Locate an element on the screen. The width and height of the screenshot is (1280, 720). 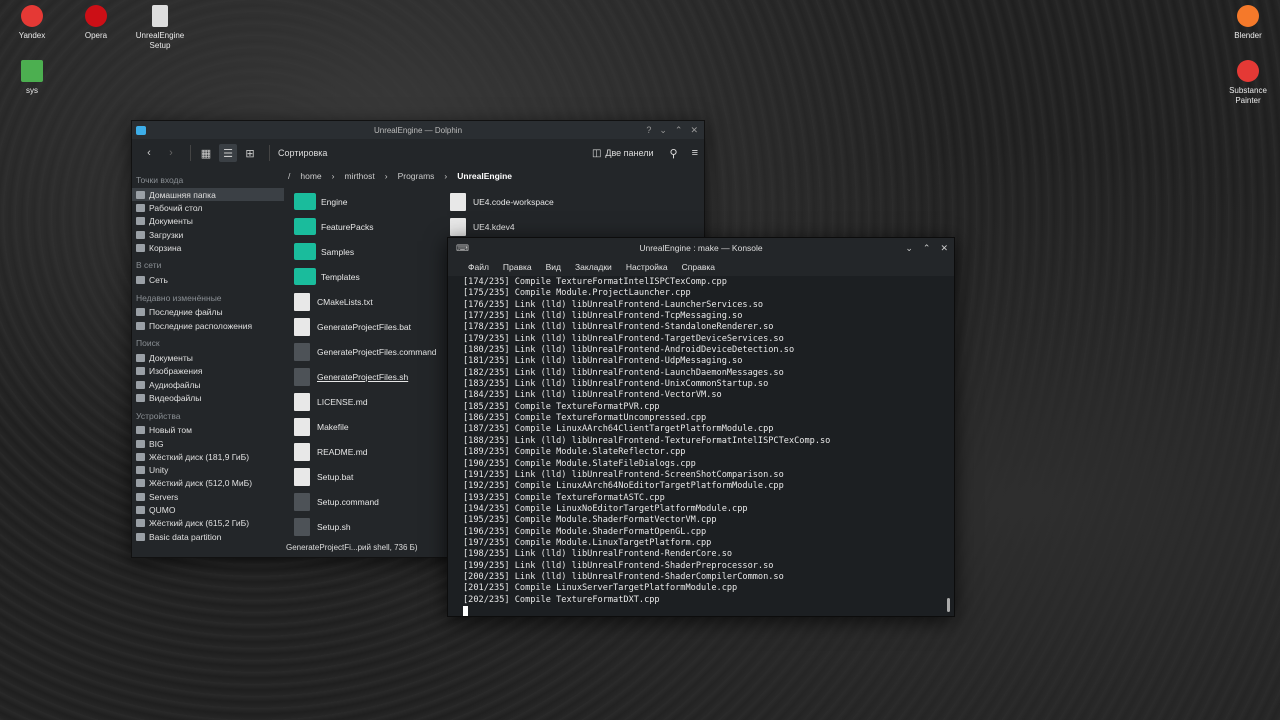
back-icon: ‹ is located at coordinates (149, 153).